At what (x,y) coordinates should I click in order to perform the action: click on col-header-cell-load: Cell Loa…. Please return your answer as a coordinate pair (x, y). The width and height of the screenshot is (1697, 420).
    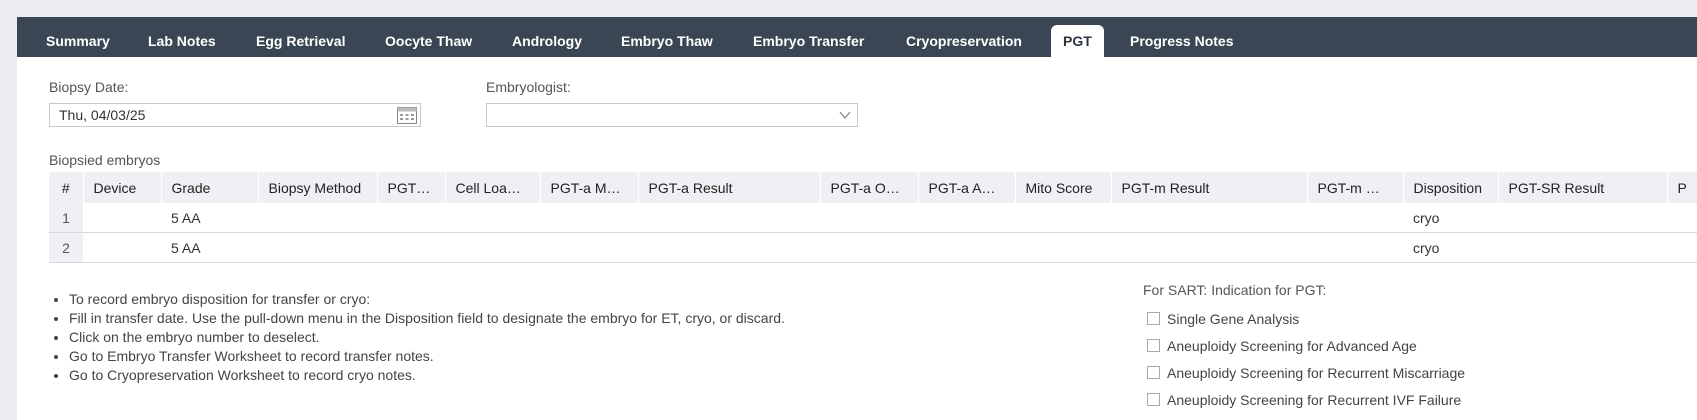
    Looking at the image, I should click on (492, 187).